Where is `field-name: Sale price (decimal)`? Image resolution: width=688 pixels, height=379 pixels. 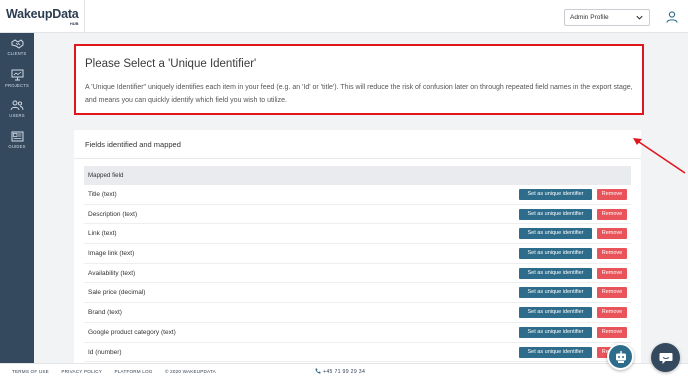
field-name: Sale price (decimal) is located at coordinates (117, 293).